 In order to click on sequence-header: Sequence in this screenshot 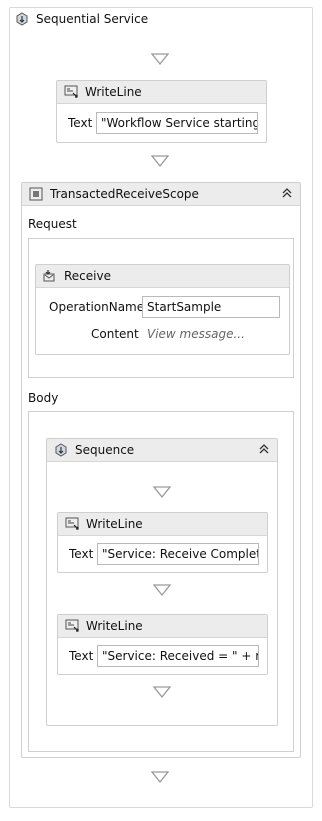, I will do `click(162, 450)`.